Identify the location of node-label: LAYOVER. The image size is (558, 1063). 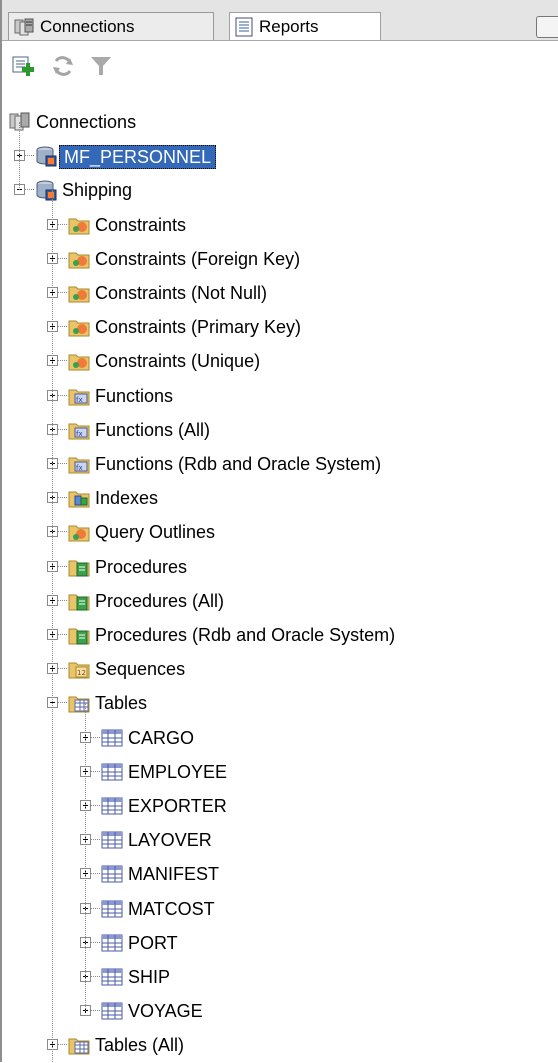
(170, 840).